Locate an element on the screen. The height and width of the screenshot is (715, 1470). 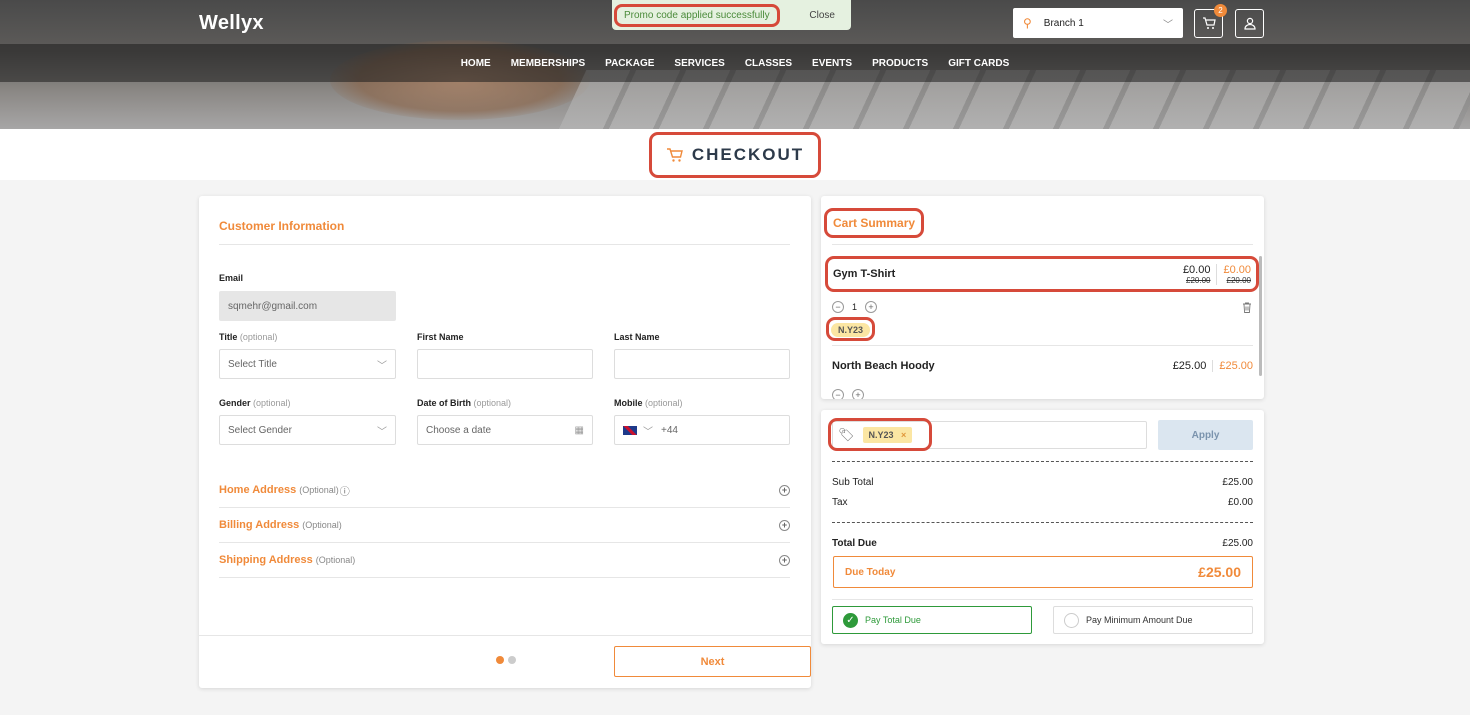
nav-package: PACKAGE is located at coordinates (629, 63).